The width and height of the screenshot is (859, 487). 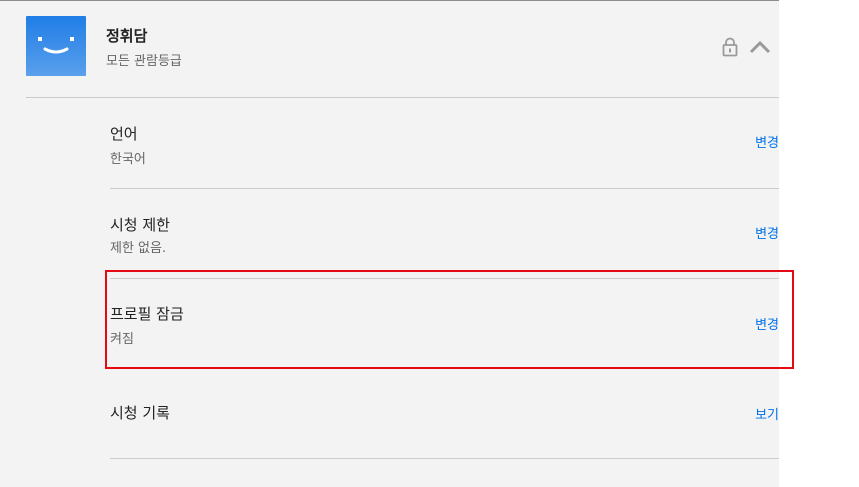 I want to click on setting-row-profile-lock: 프로필 잠금 켜짐 변경, so click(x=444, y=324).